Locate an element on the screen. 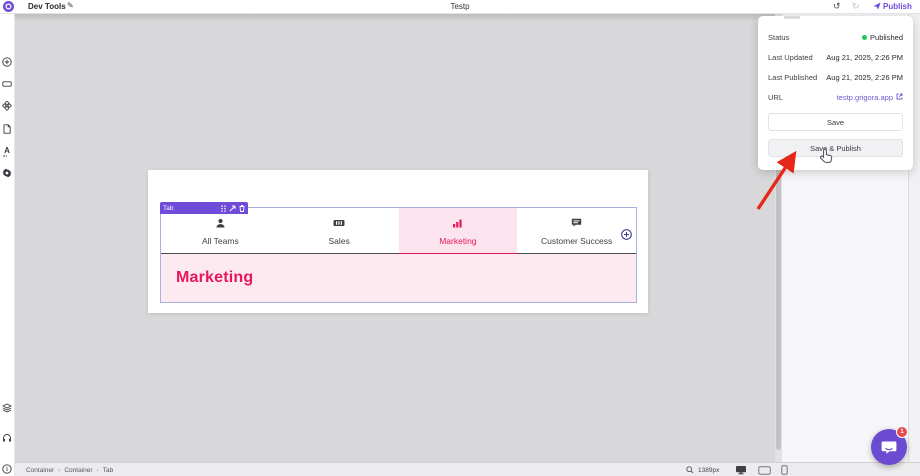 The image size is (920, 476). published-status-dot is located at coordinates (865, 37).